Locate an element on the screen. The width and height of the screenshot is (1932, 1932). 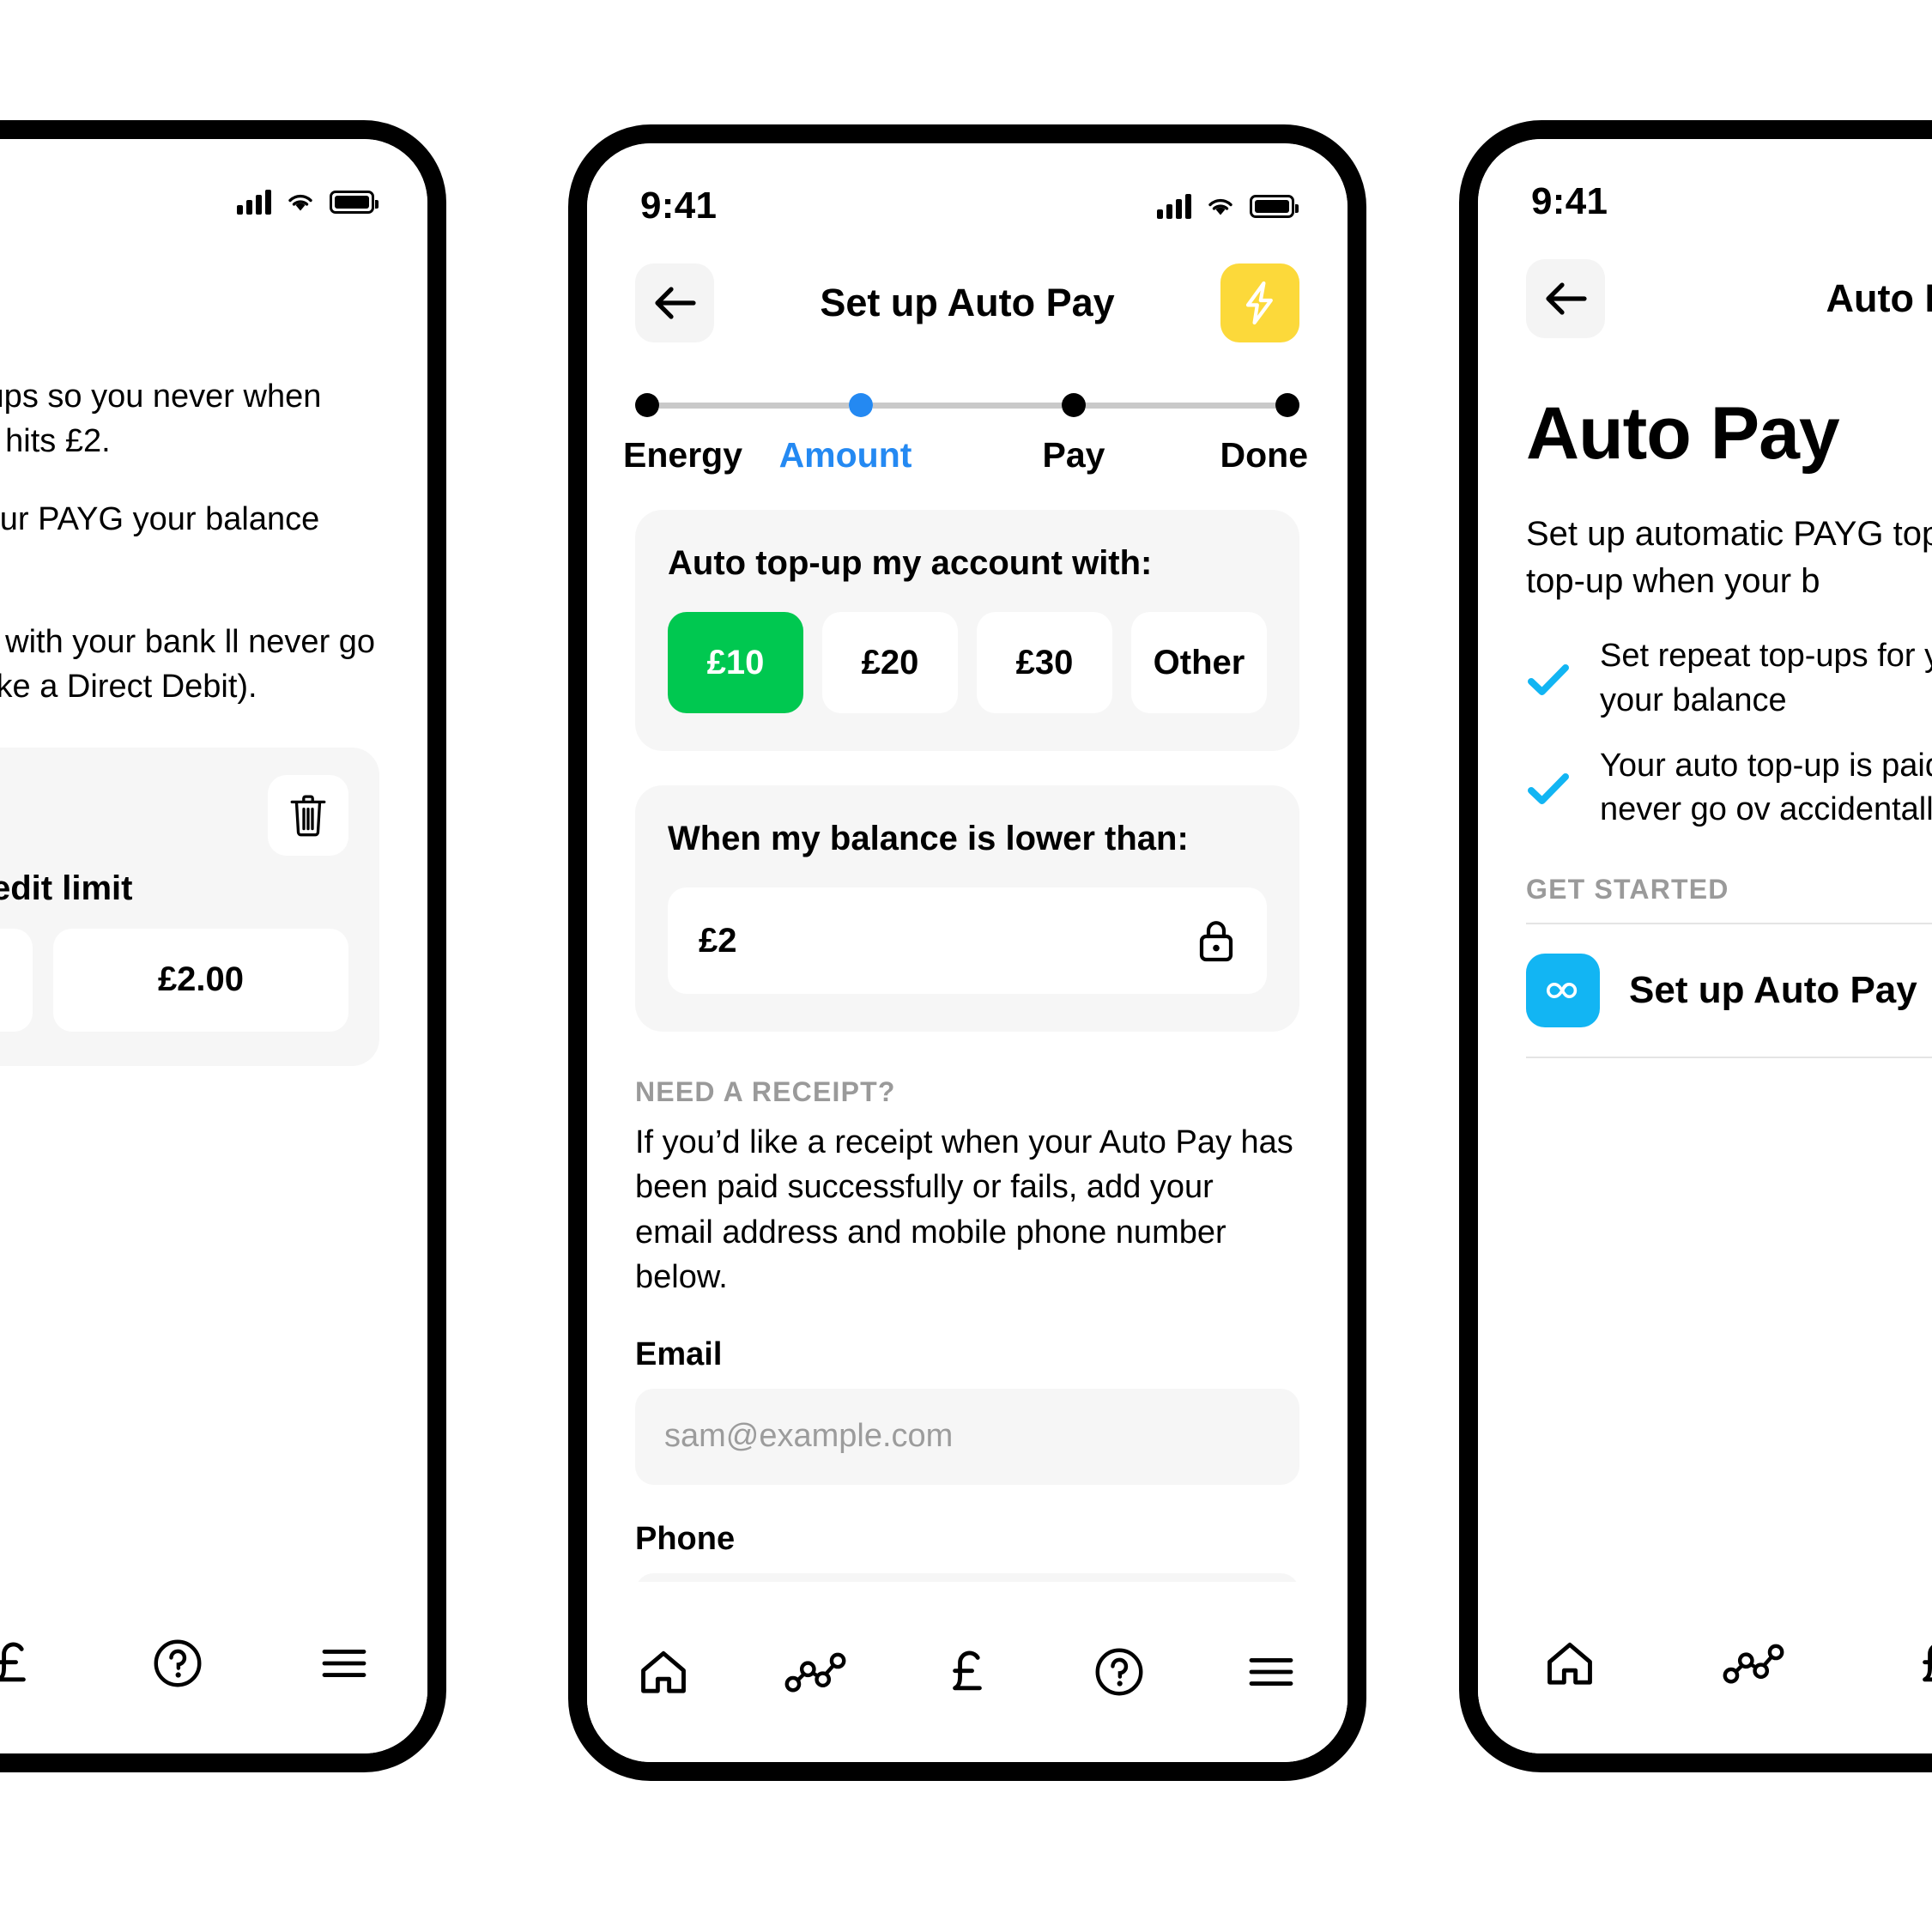
page-heading: Auto Pay is located at coordinates (1683, 434).